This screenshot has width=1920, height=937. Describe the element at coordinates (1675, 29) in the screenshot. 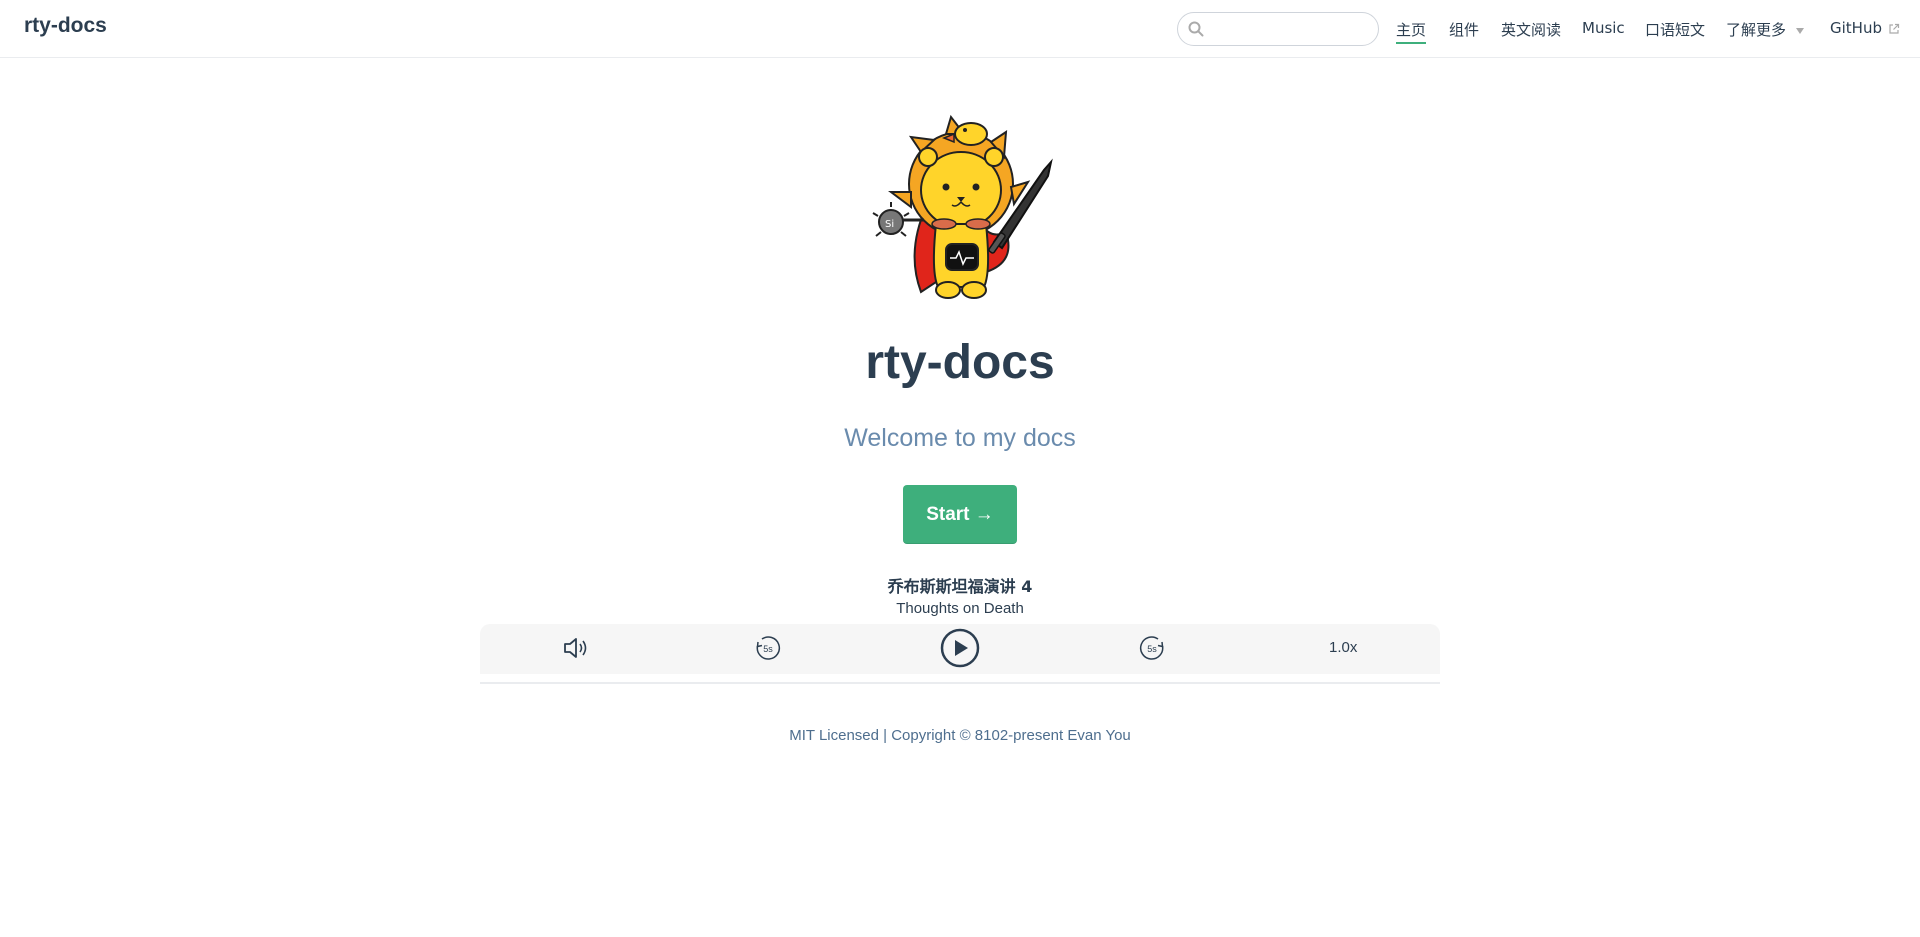

I see `nav-item-spoken-essays: 口语短文` at that location.